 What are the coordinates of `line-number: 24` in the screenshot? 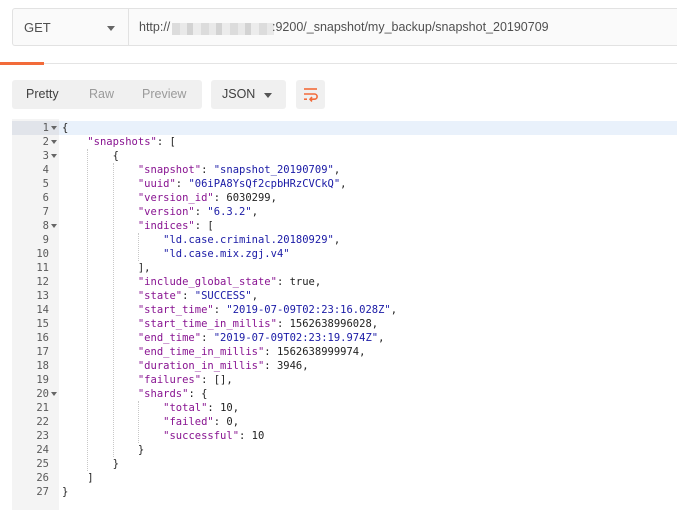 It's located at (42, 450).